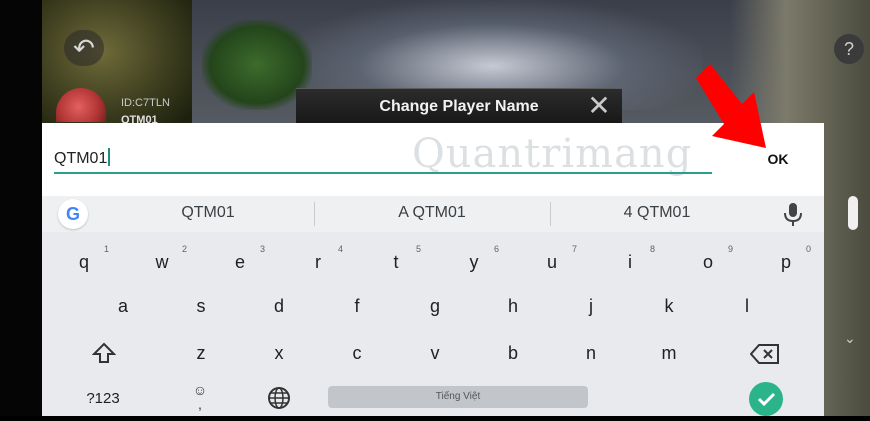 The image size is (870, 421). Describe the element at coordinates (849, 49) in the screenshot. I see `help-button: ?` at that location.